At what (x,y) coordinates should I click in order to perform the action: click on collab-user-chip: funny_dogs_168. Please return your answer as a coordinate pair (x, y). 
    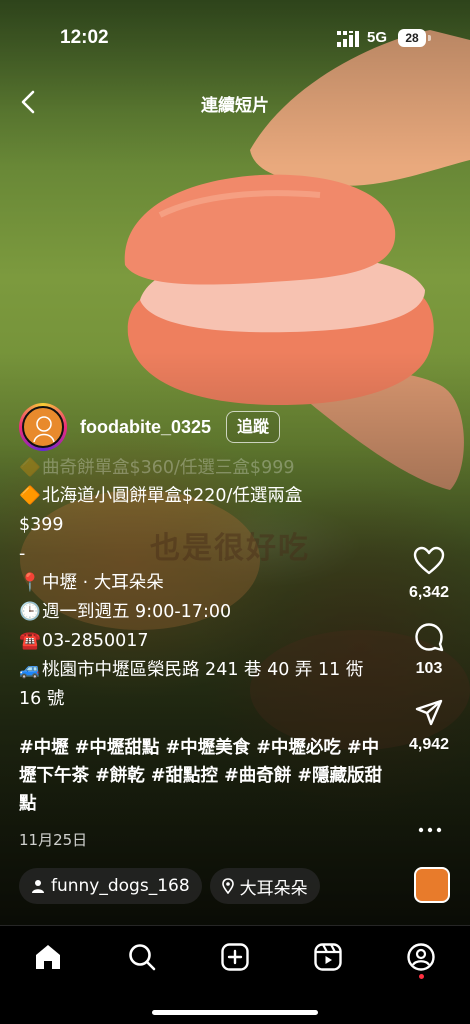
    Looking at the image, I should click on (110, 886).